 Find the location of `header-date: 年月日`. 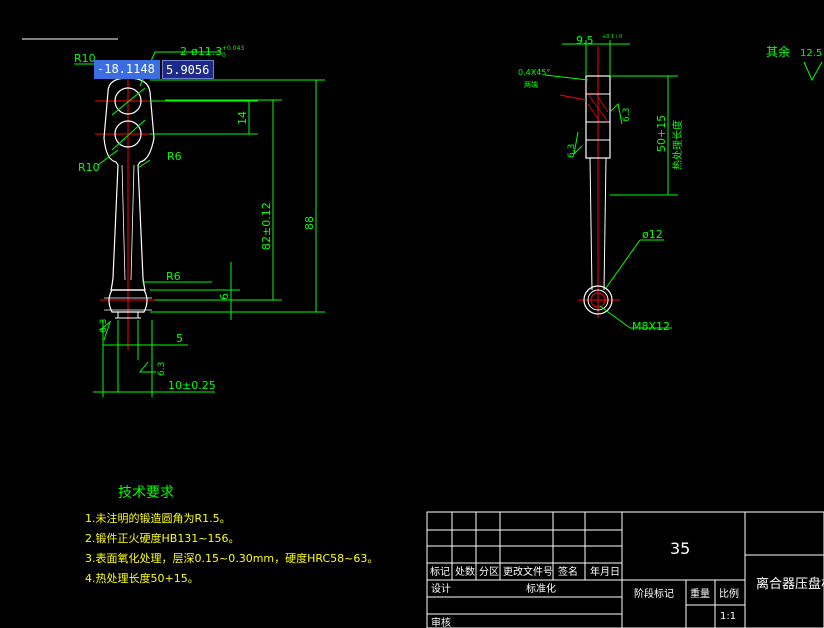

header-date: 年月日 is located at coordinates (605, 571).